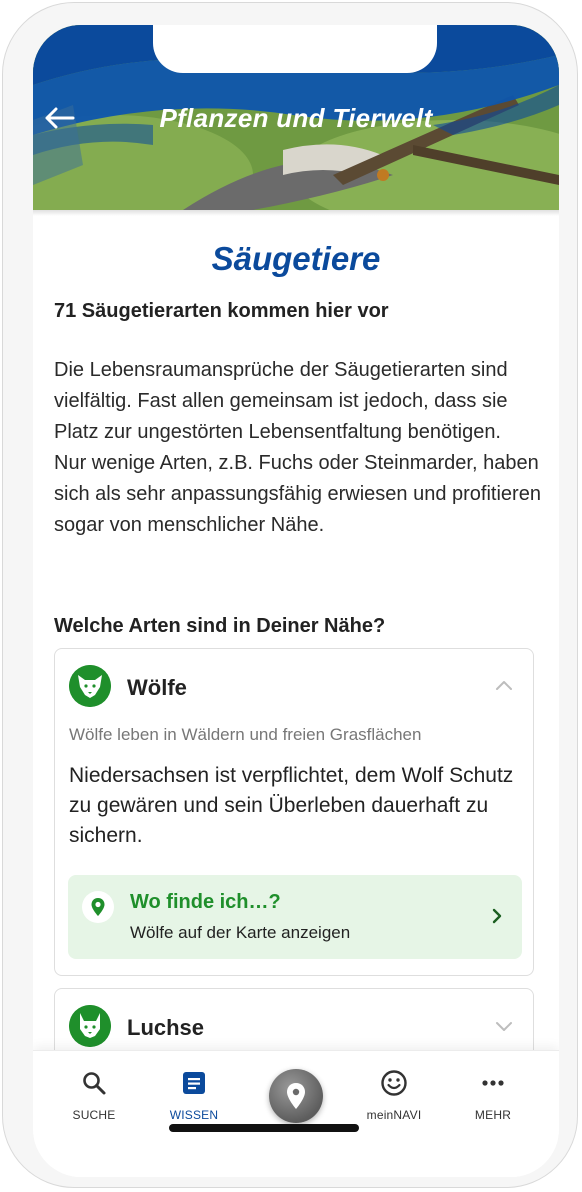 The width and height of the screenshot is (582, 1192). What do you see at coordinates (296, 258) in the screenshot?
I see `page-title: Säugetiere` at bounding box center [296, 258].